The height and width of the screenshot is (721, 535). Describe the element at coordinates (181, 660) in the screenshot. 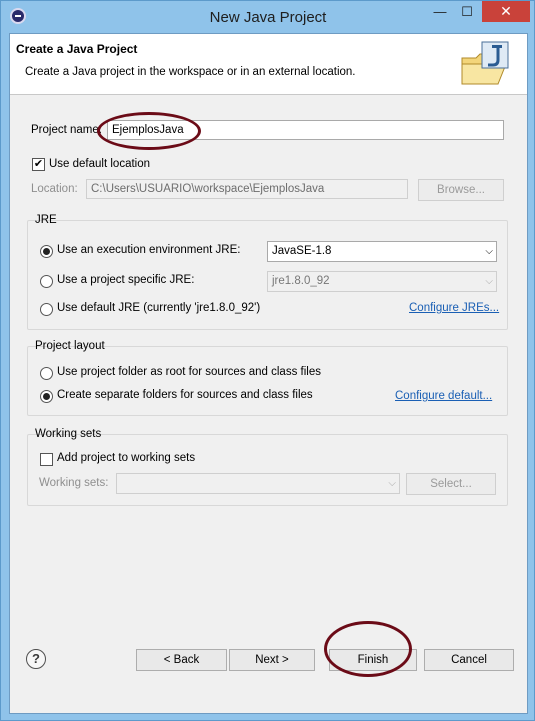

I see `back-button: < Back` at that location.